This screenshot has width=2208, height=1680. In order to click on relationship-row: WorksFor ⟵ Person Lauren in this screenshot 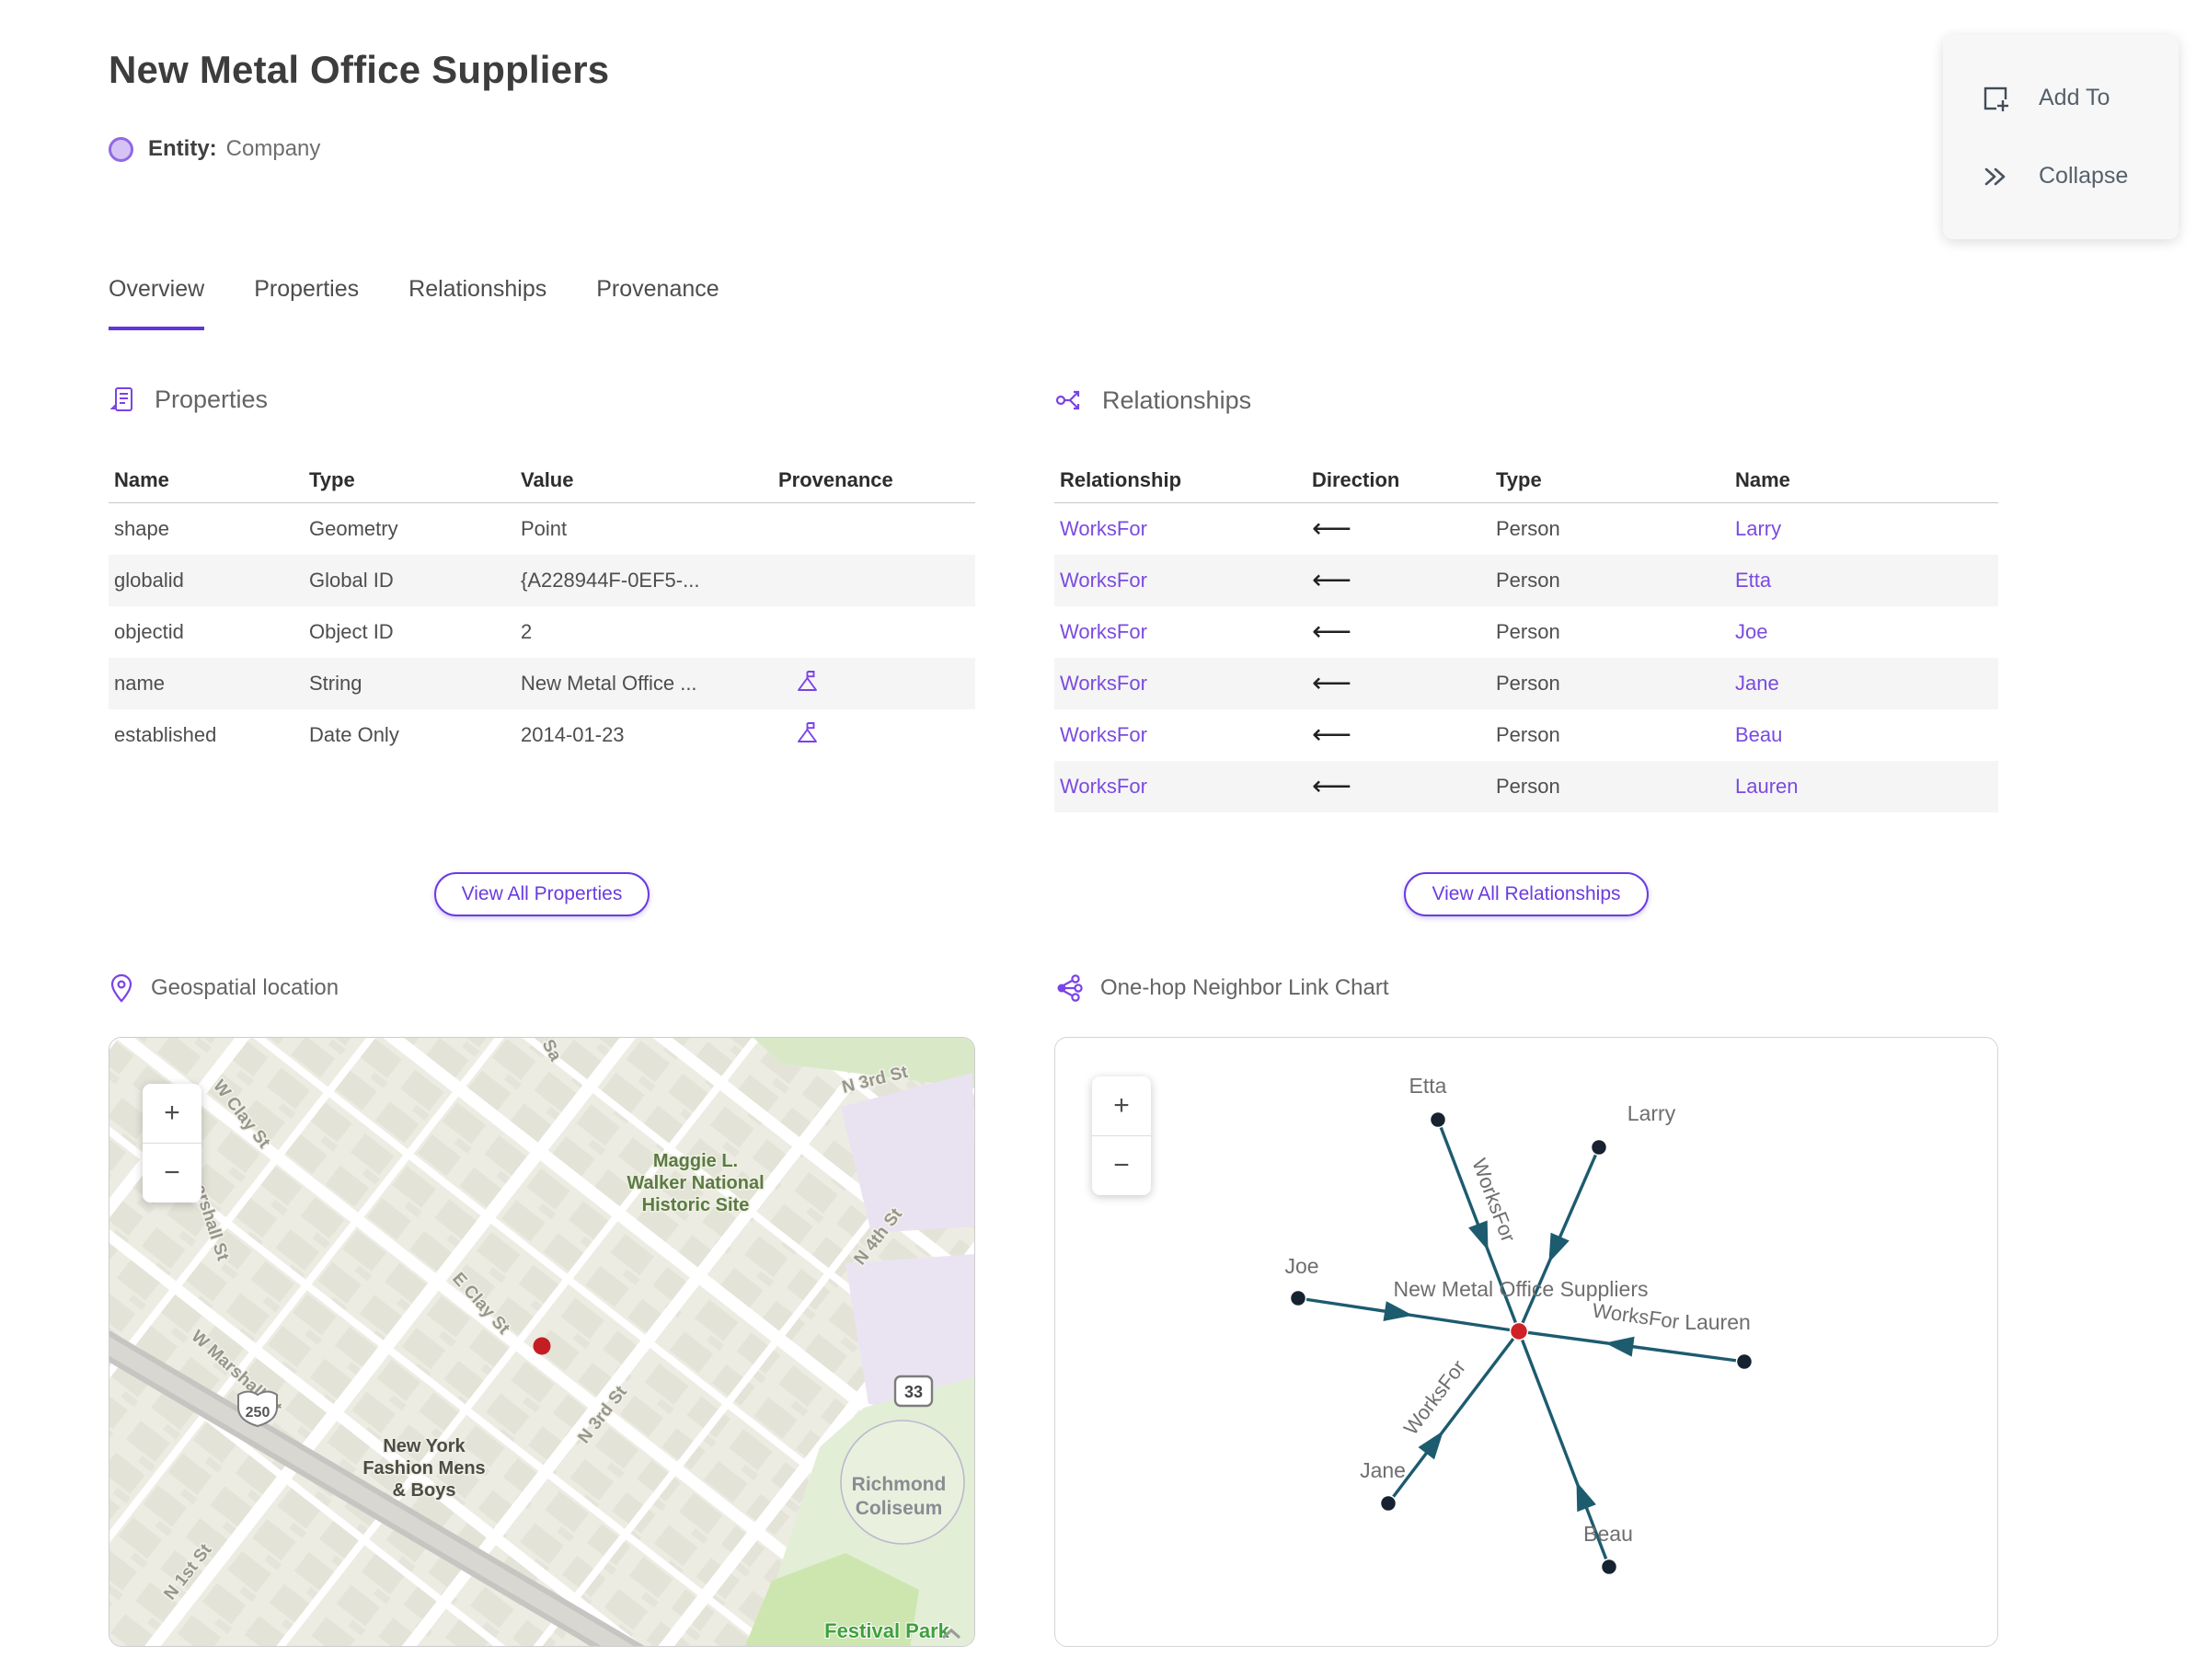, I will do `click(1526, 786)`.